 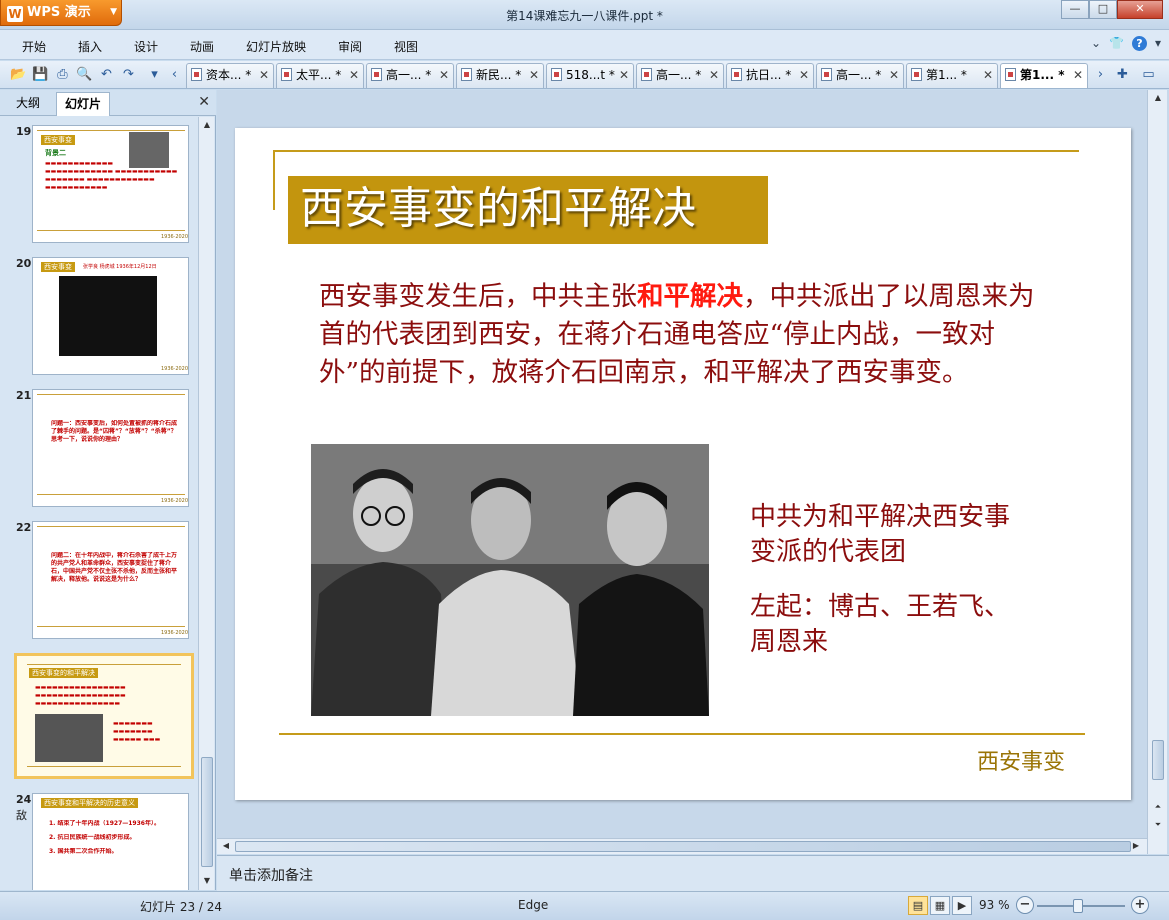 What do you see at coordinates (406, 46) in the screenshot?
I see `menu-view: 视图` at bounding box center [406, 46].